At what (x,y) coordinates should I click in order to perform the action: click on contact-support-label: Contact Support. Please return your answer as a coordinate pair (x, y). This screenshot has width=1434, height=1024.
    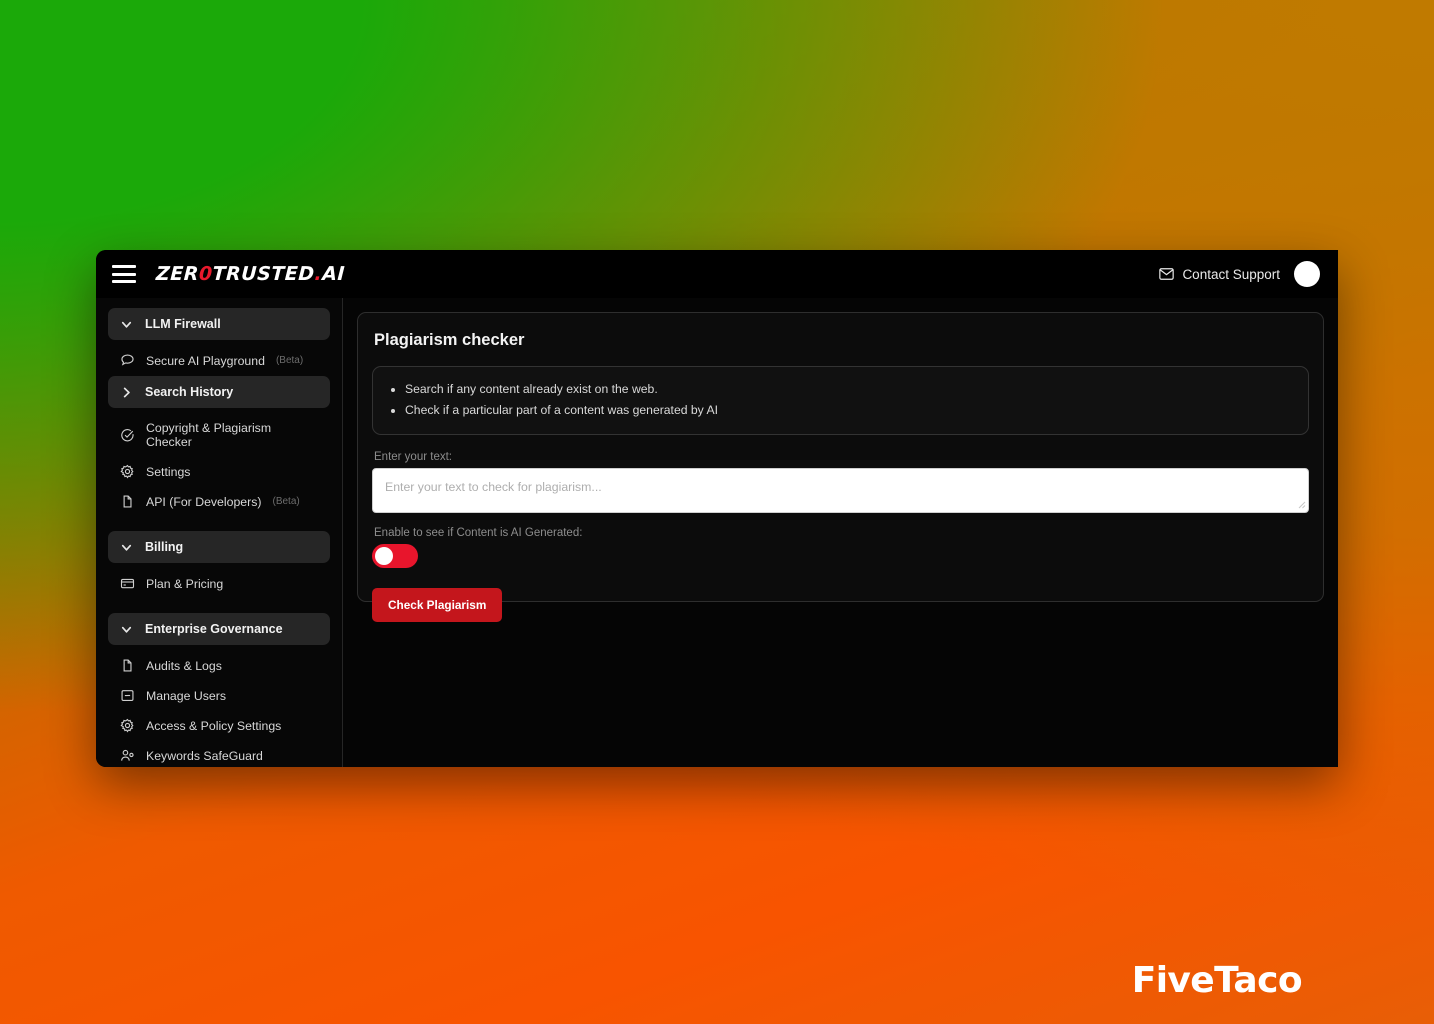
    Looking at the image, I should click on (1231, 274).